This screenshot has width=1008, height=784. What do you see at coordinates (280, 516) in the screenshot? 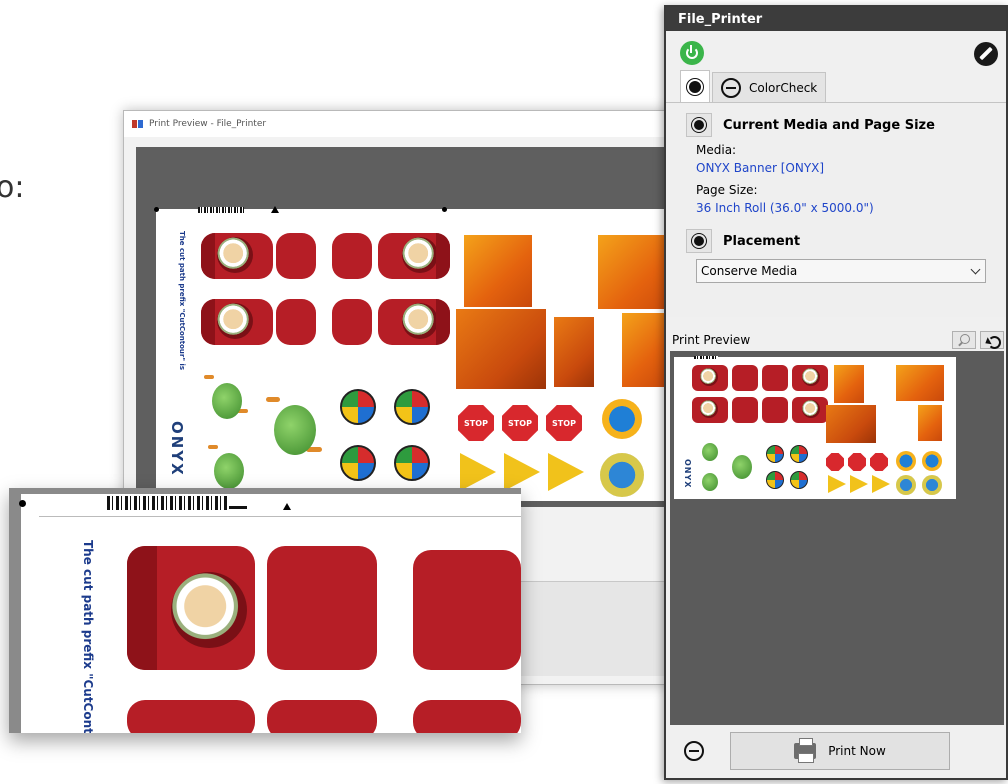
I see `sheet-edge-line` at bounding box center [280, 516].